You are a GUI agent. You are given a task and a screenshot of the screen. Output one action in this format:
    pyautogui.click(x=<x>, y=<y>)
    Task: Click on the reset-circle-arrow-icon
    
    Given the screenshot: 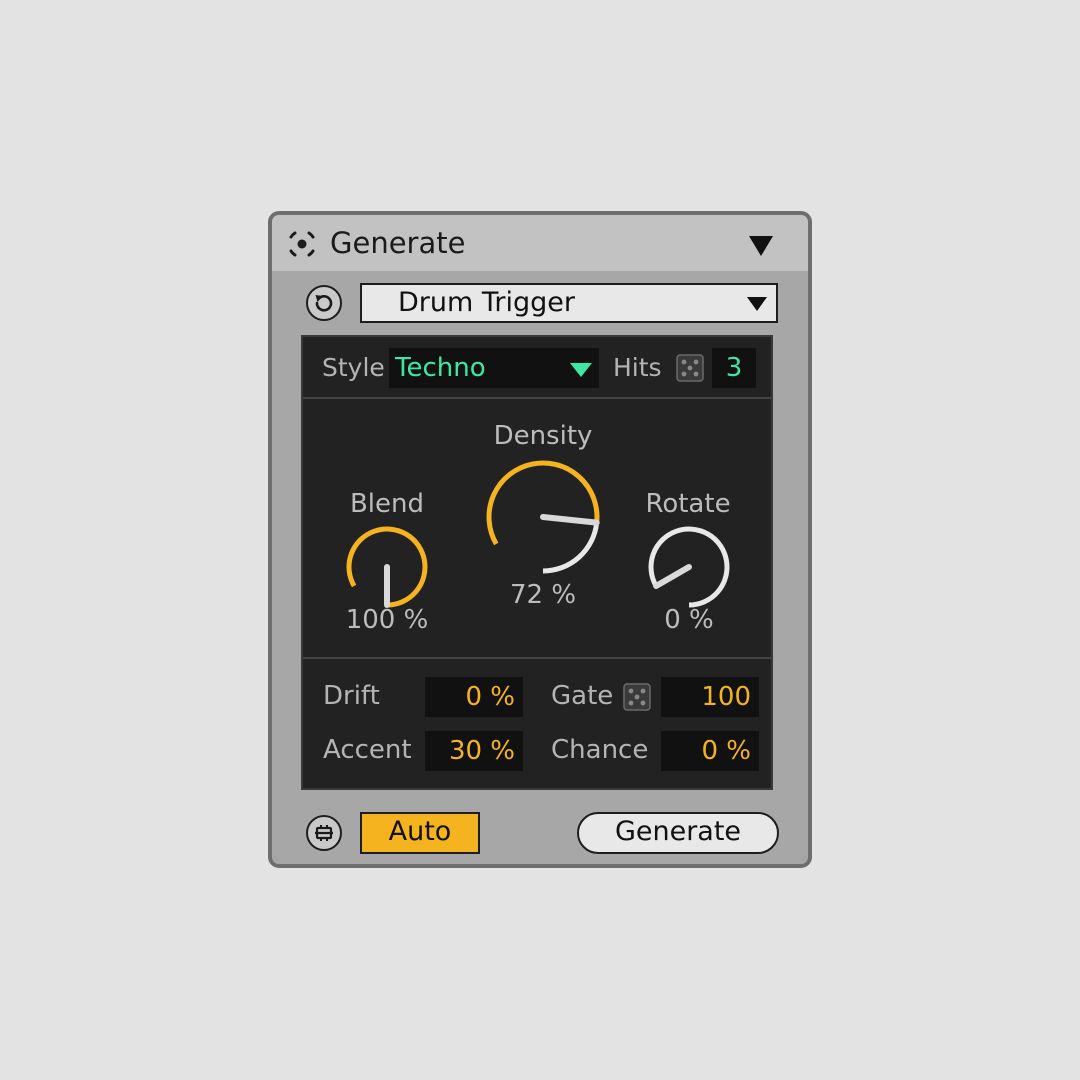 What is the action you would take?
    pyautogui.click(x=324, y=303)
    